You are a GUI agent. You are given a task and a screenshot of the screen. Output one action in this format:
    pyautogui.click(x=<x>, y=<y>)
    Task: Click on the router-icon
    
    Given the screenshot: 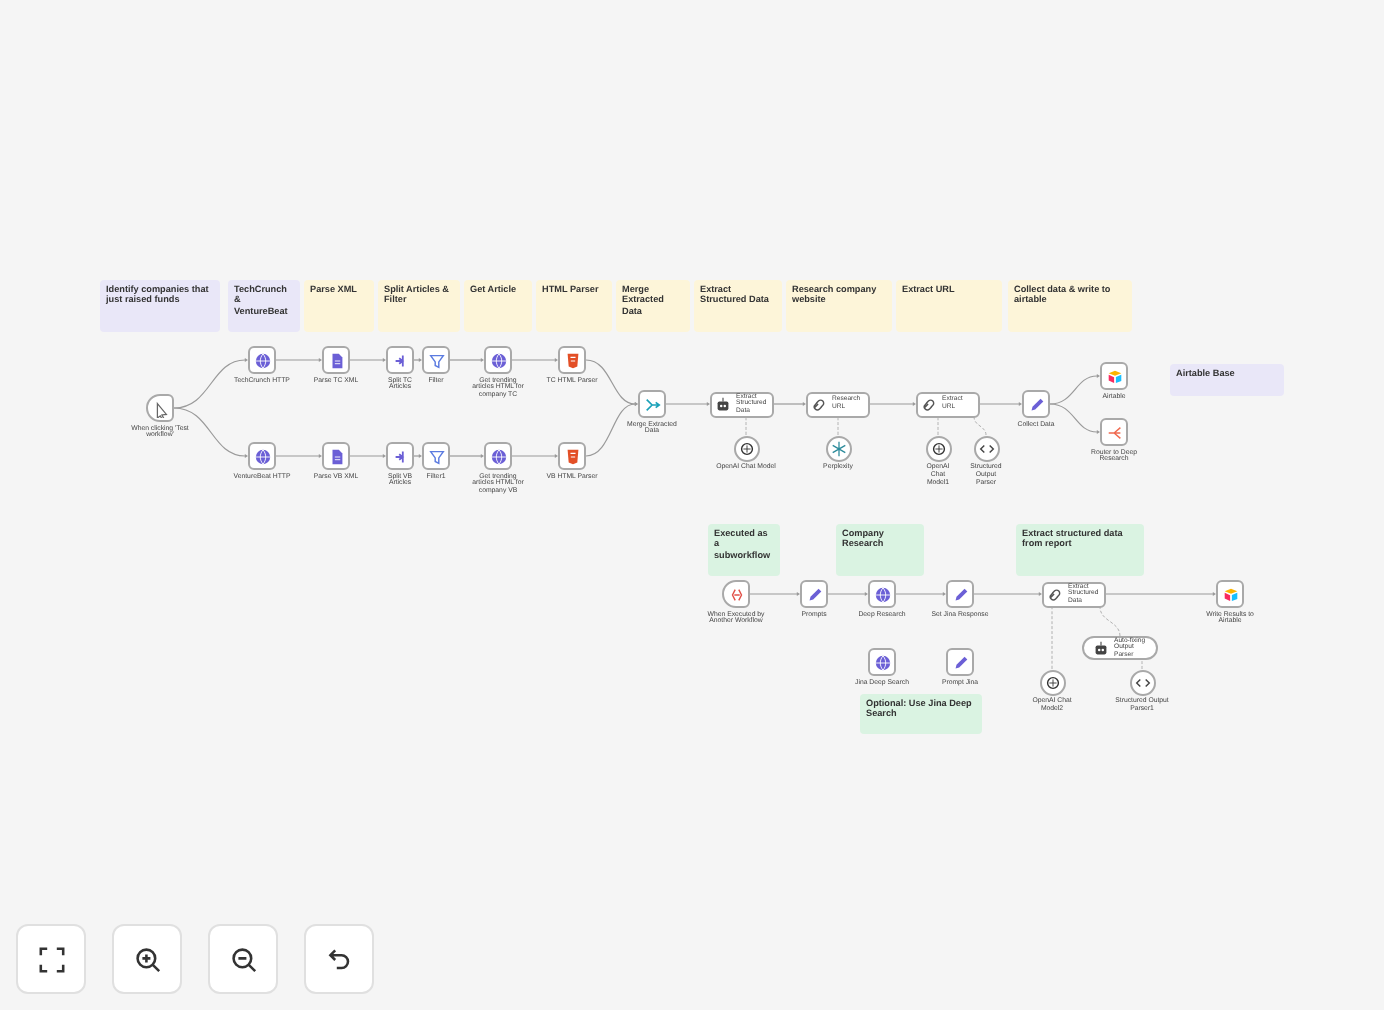 What is the action you would take?
    pyautogui.click(x=1114, y=432)
    